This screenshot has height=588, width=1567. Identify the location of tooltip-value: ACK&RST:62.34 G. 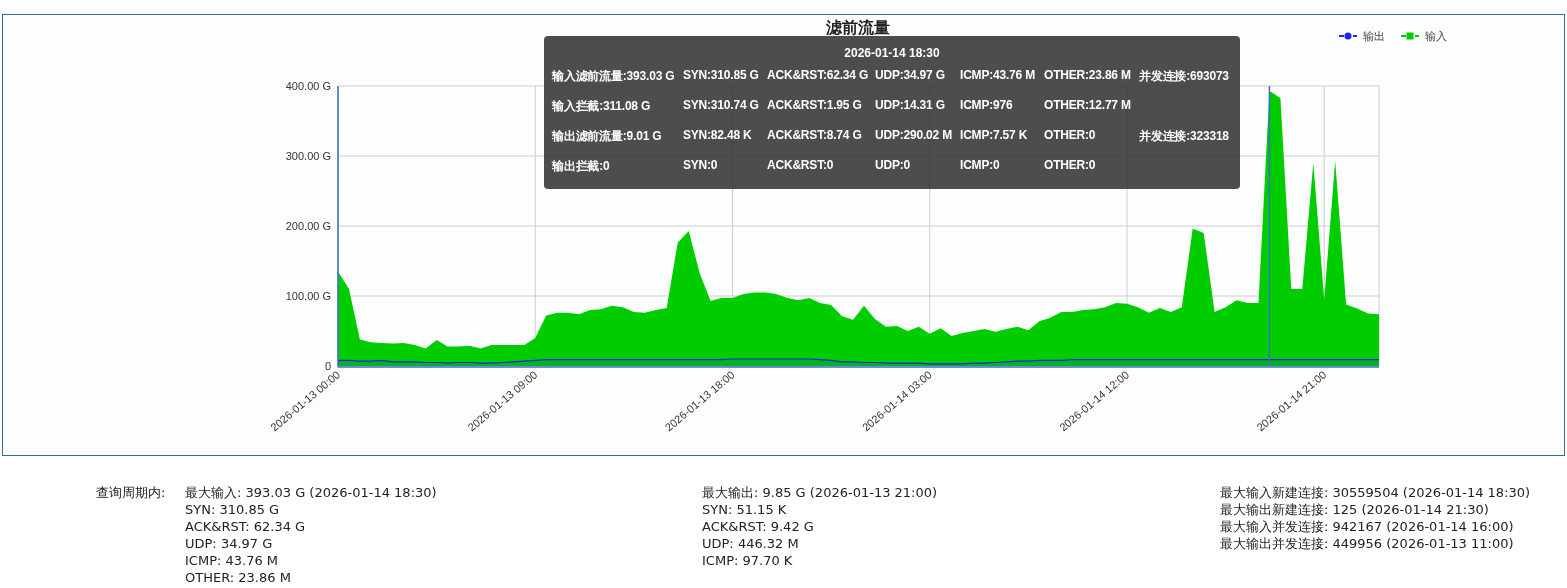
(818, 76).